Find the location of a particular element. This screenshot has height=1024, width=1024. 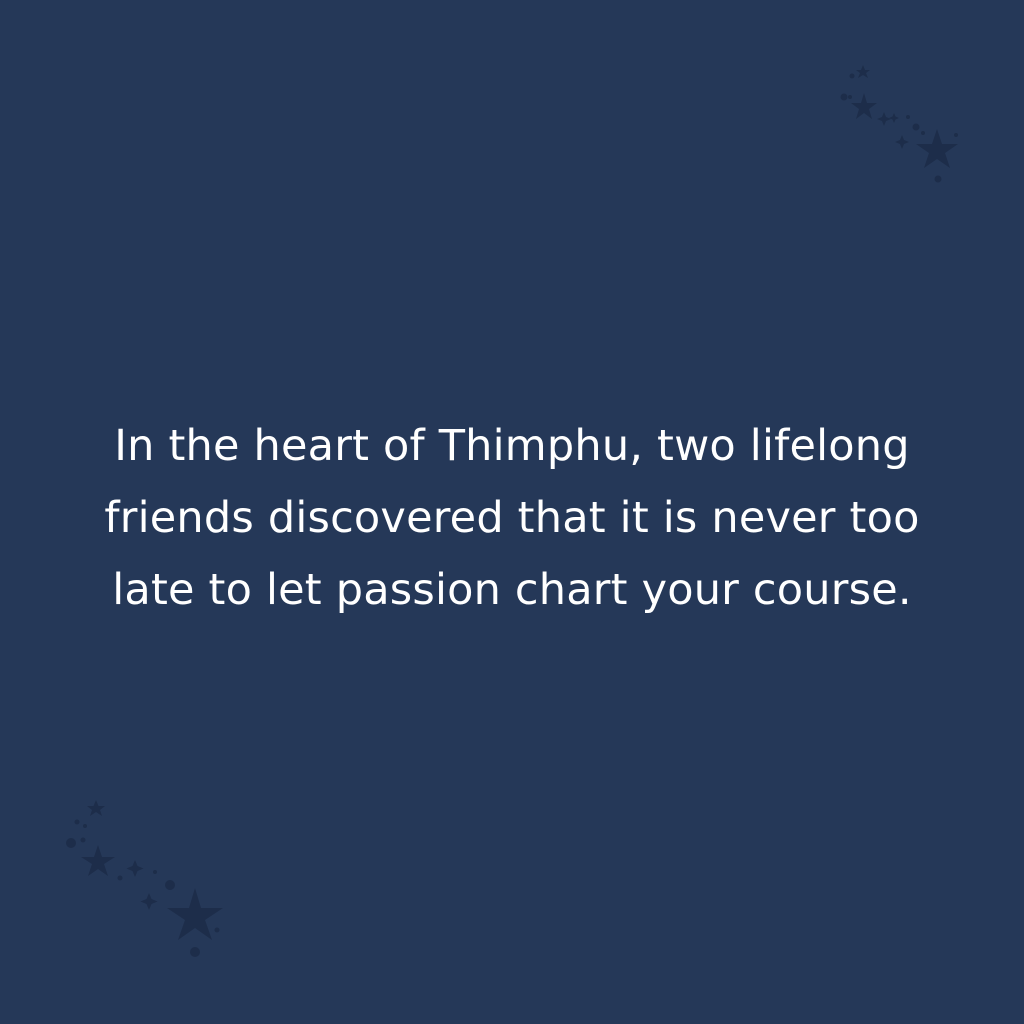

story-line-1: In the heart of Thimphu, two lifelong is located at coordinates (512, 446).